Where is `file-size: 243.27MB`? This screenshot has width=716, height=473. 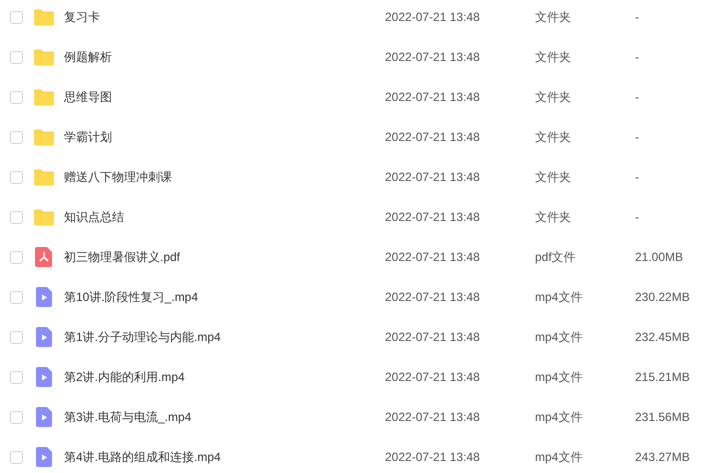 file-size: 243.27MB is located at coordinates (662, 457).